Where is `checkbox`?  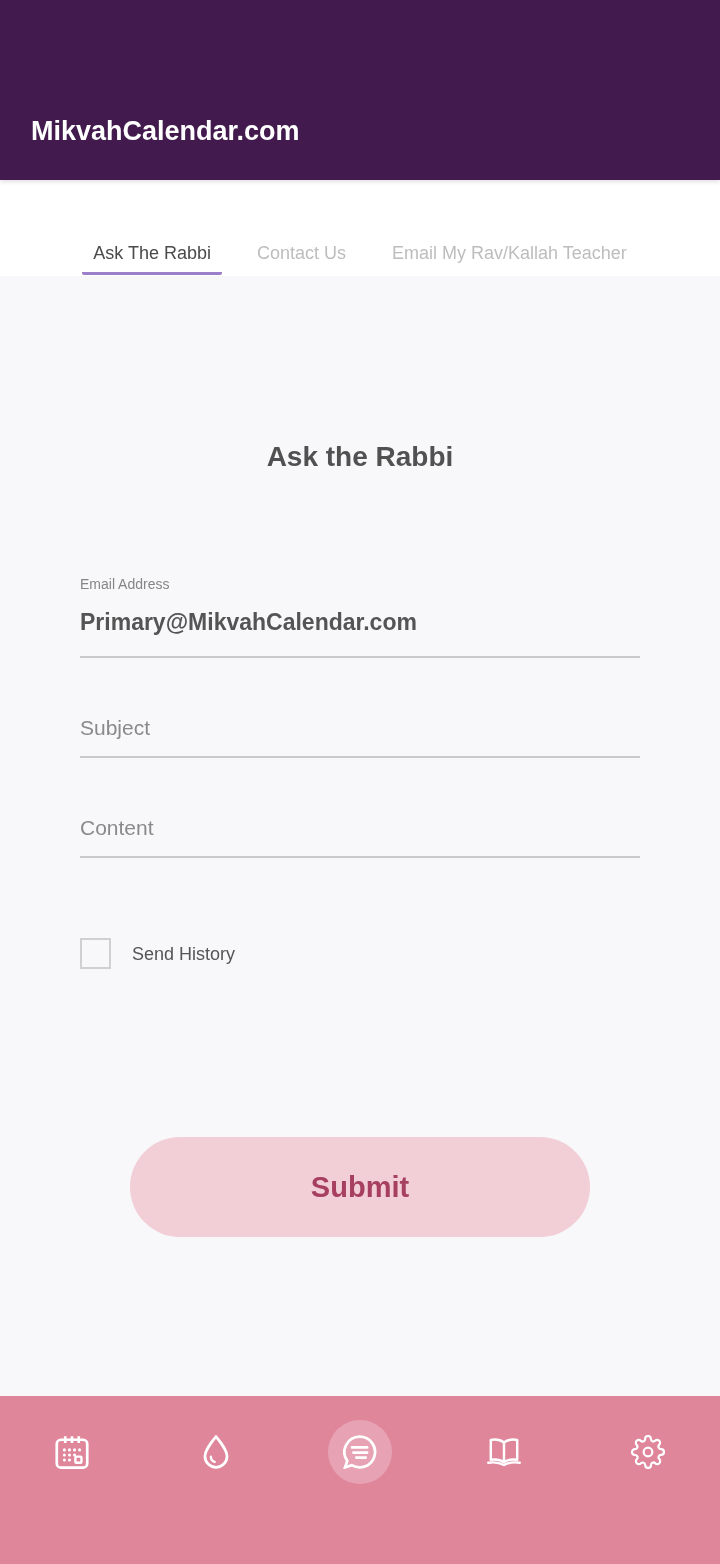 checkbox is located at coordinates (95, 953).